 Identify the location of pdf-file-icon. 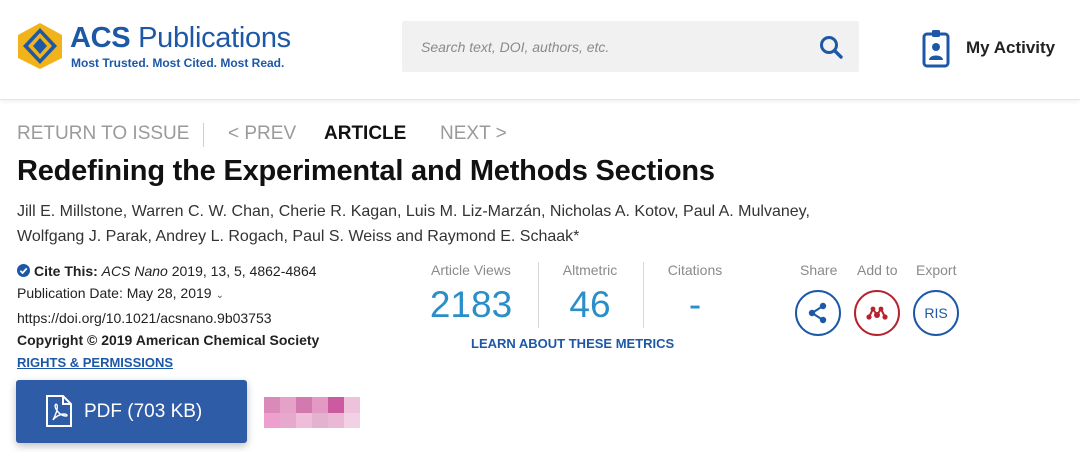
(59, 411).